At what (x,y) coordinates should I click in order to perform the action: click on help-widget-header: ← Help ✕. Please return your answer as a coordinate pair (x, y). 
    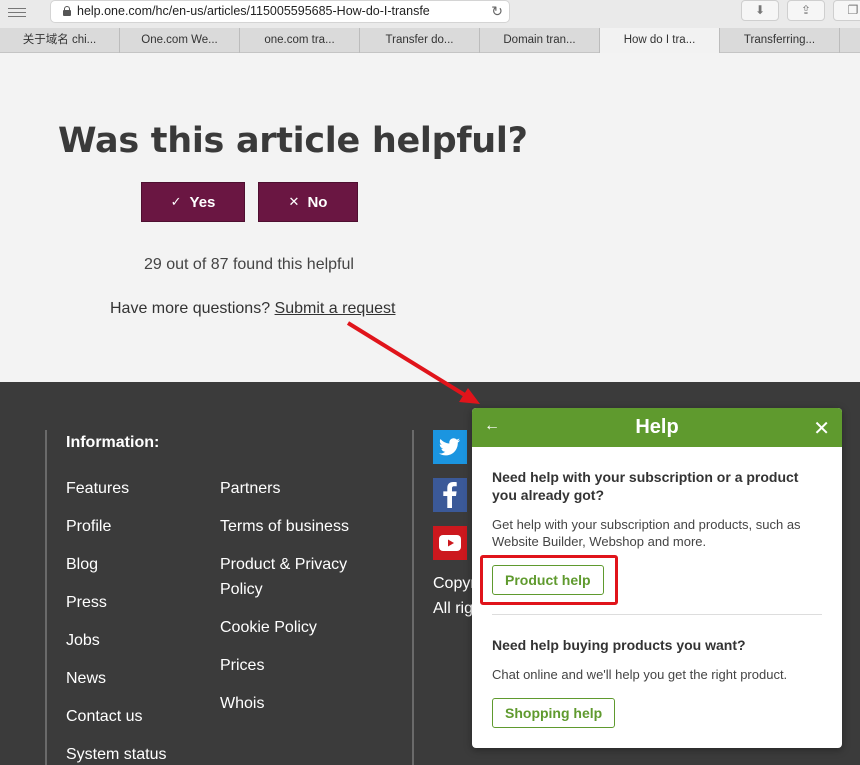
    Looking at the image, I should click on (657, 427).